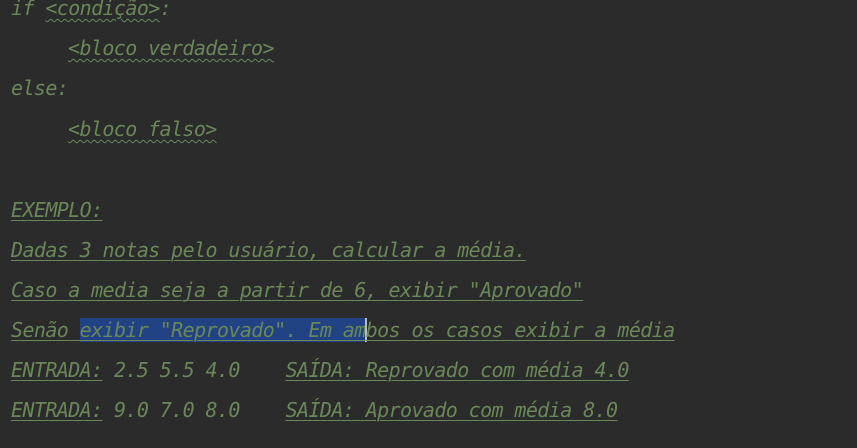 The height and width of the screenshot is (448, 857). I want to click on entrada-1-label: ENTRADA:, so click(57, 370).